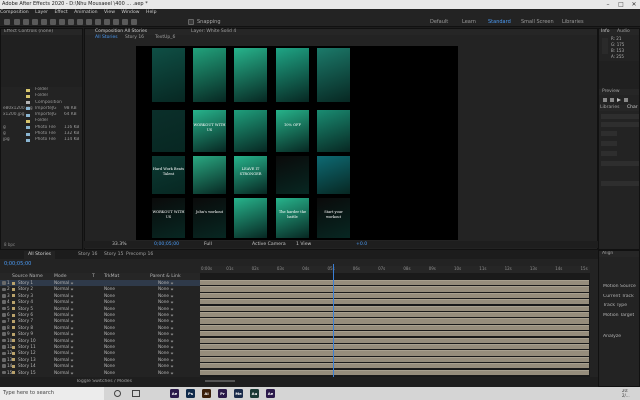 This screenshot has width=640, height=400. What do you see at coordinates (626, 100) in the screenshot?
I see `next-frame-icon` at bounding box center [626, 100].